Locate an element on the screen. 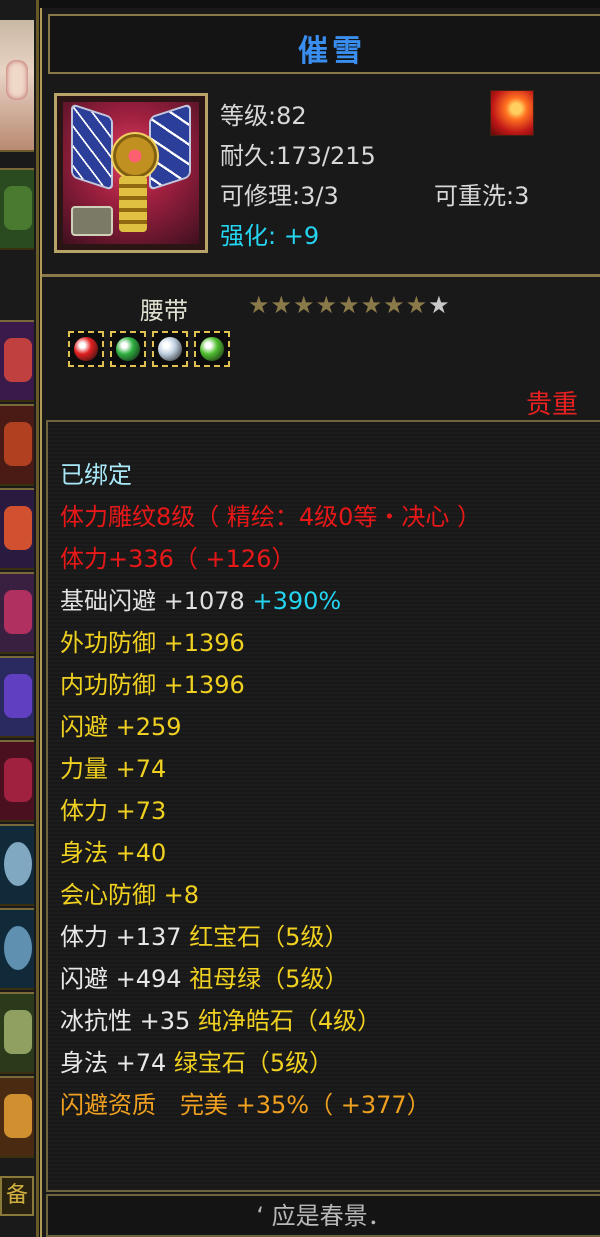 The height and width of the screenshot is (1237, 600). character-portrait is located at coordinates (17, 86).